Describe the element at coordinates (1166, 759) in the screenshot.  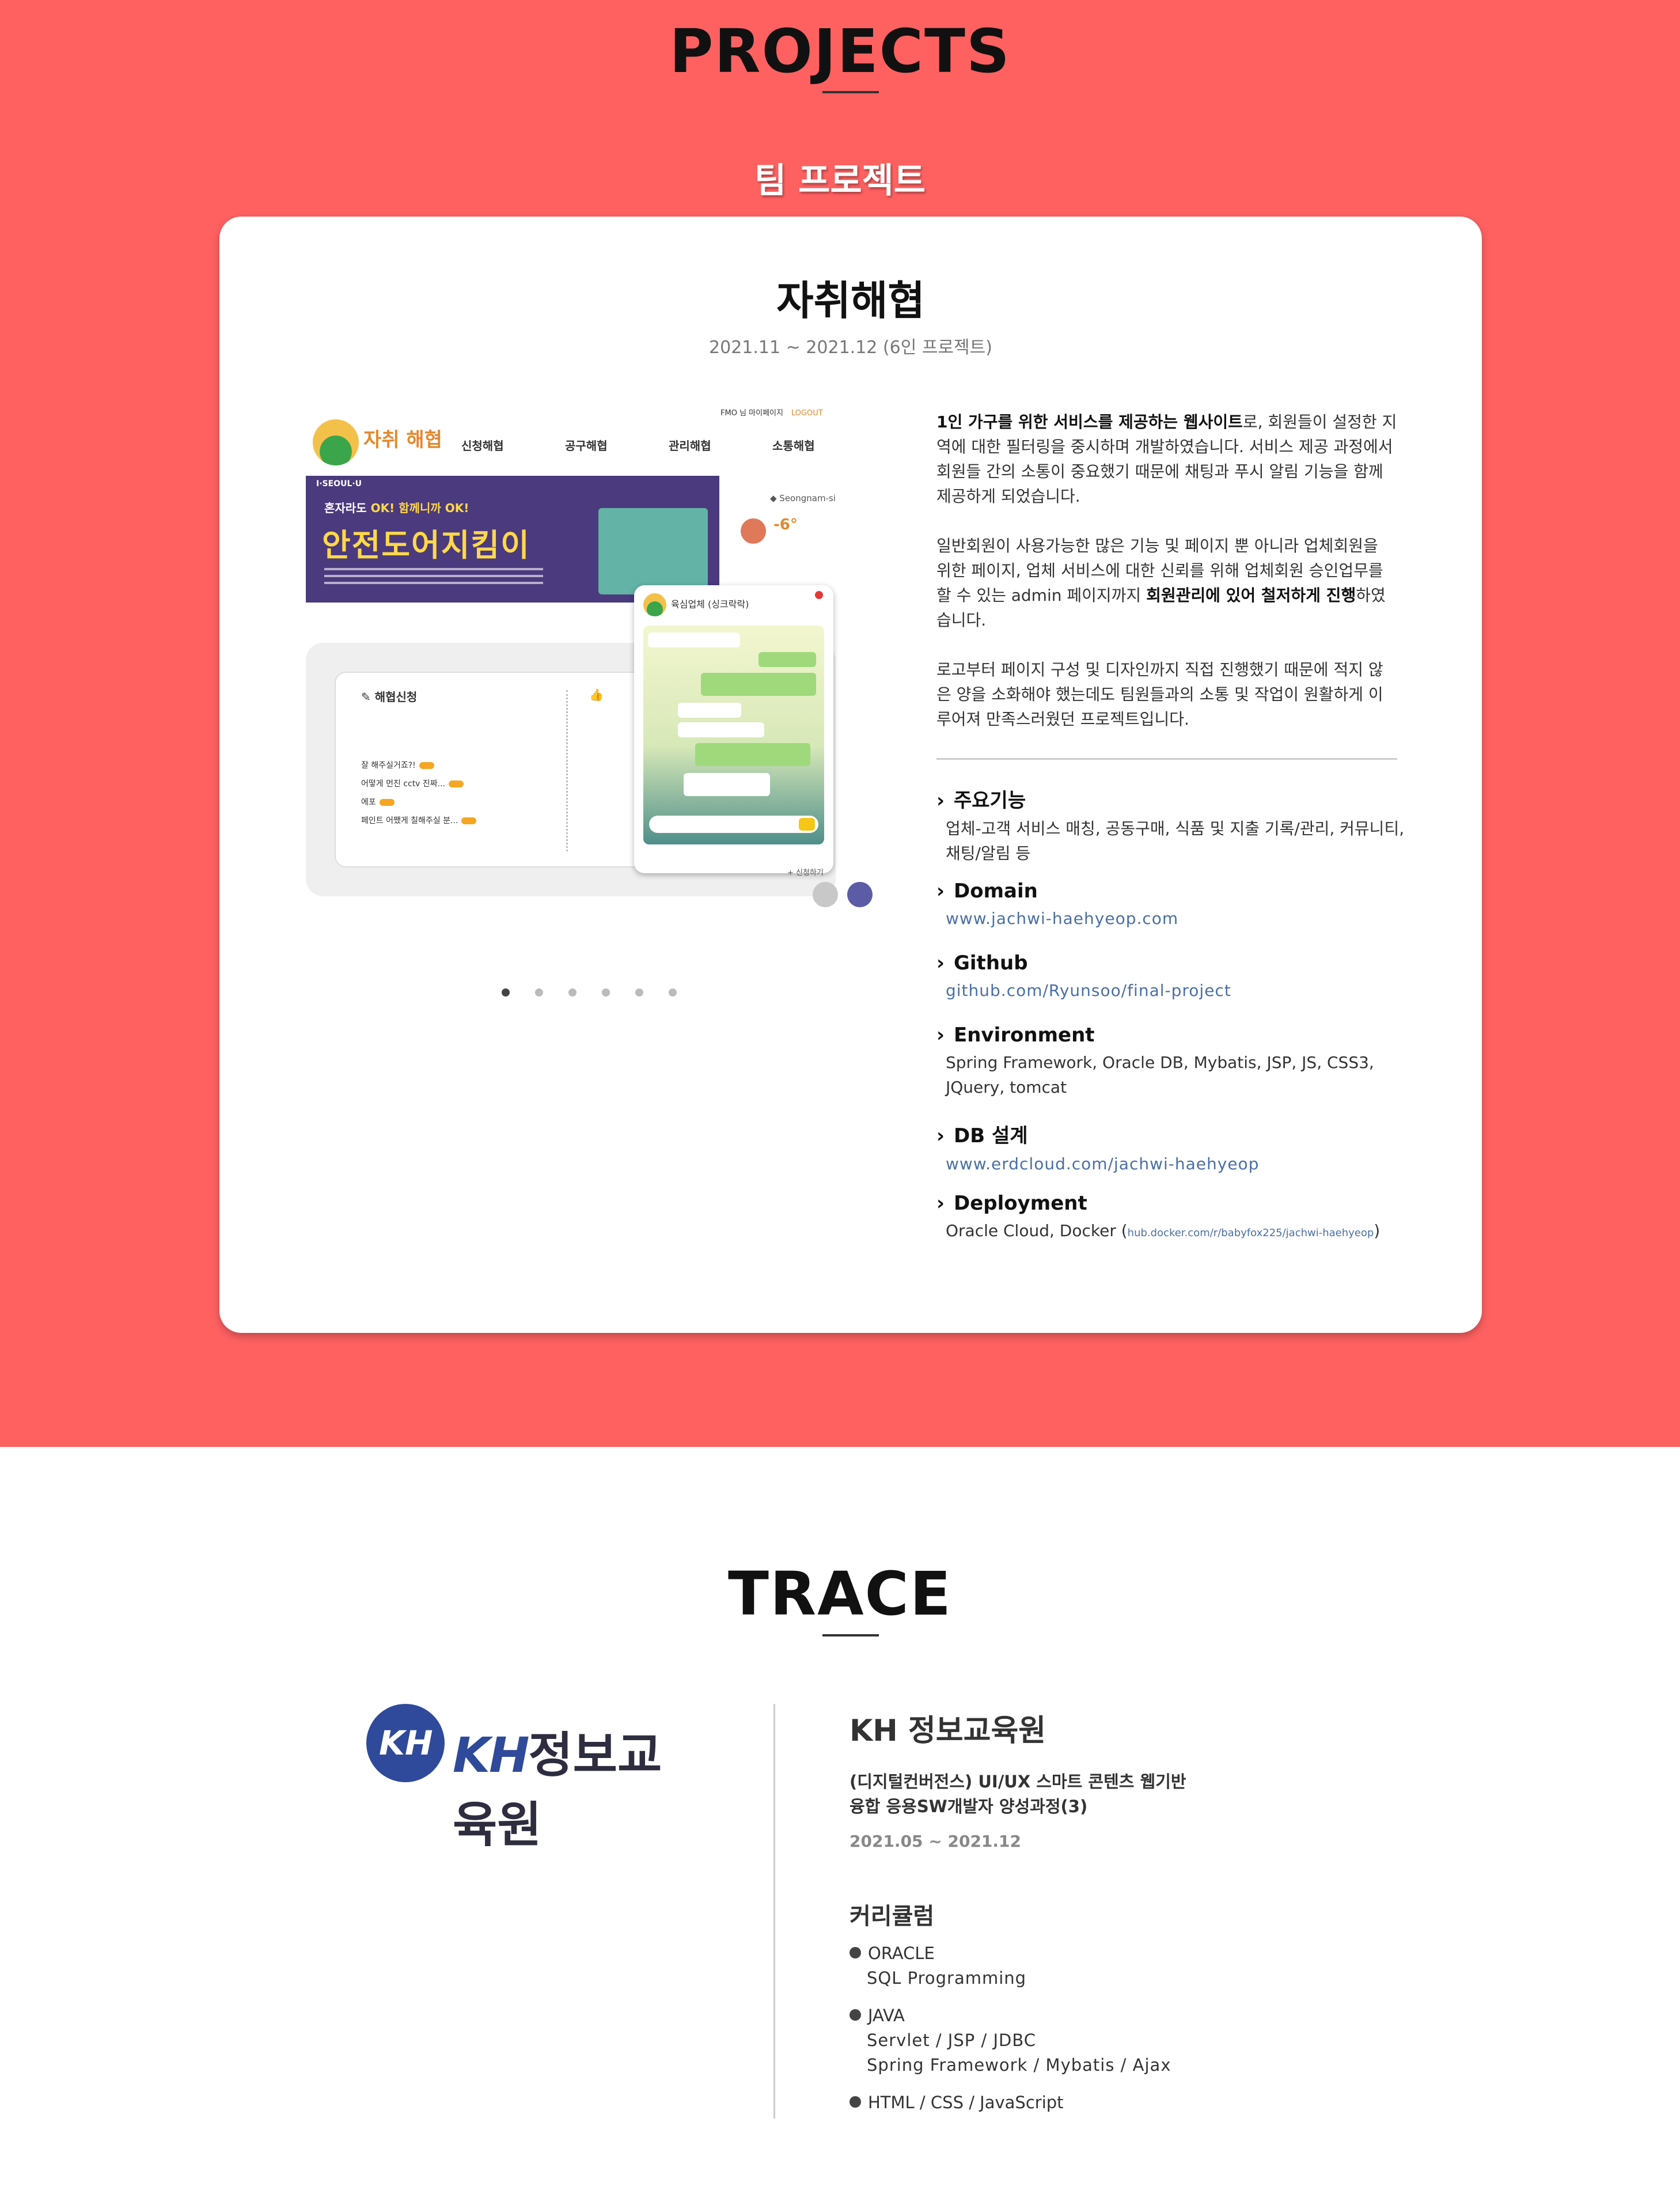
I see `description-divider` at that location.